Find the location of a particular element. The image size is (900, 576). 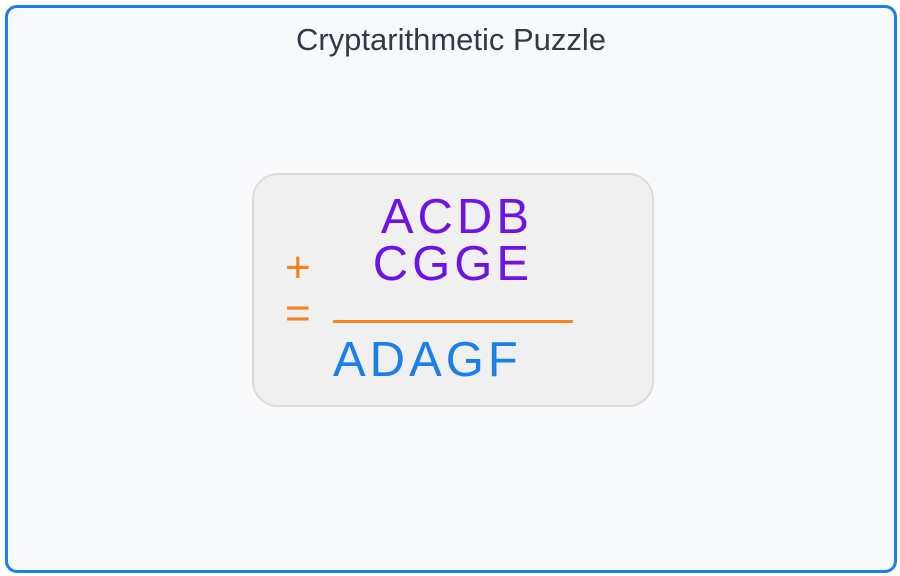

addend-bottom: CGGE is located at coordinates (452, 264).